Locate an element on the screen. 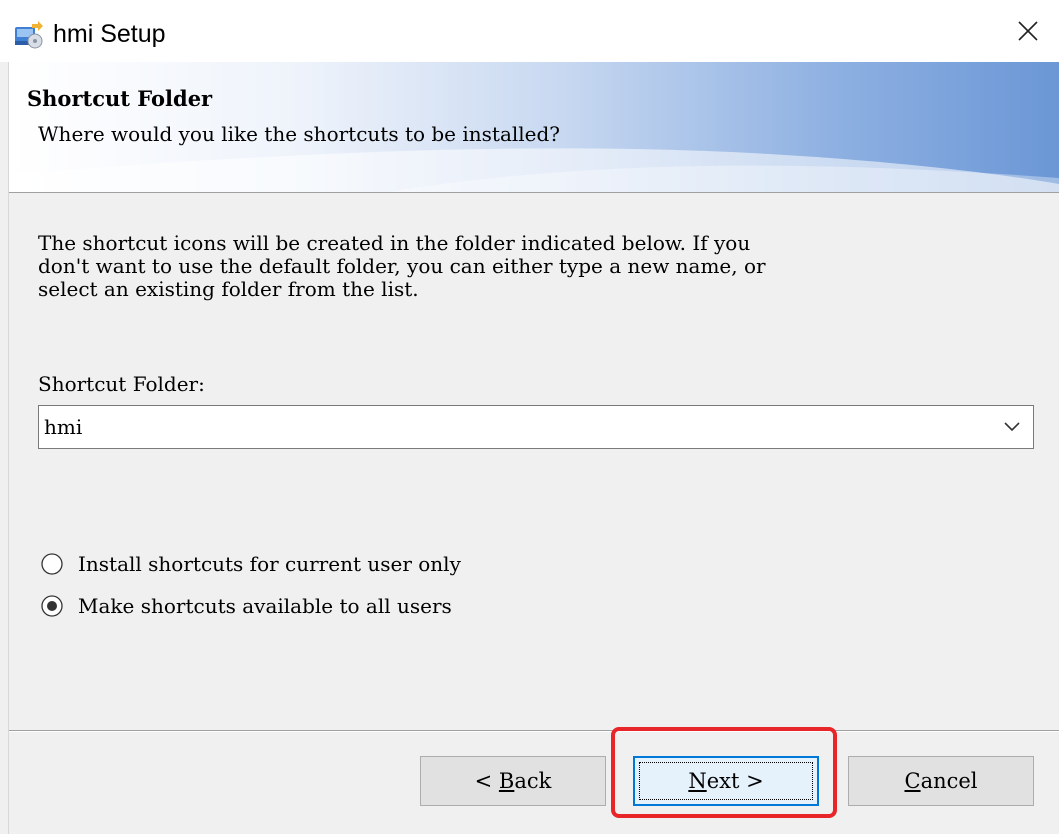 This screenshot has width=1059, height=834. cancel-button: Cancel is located at coordinates (941, 781).